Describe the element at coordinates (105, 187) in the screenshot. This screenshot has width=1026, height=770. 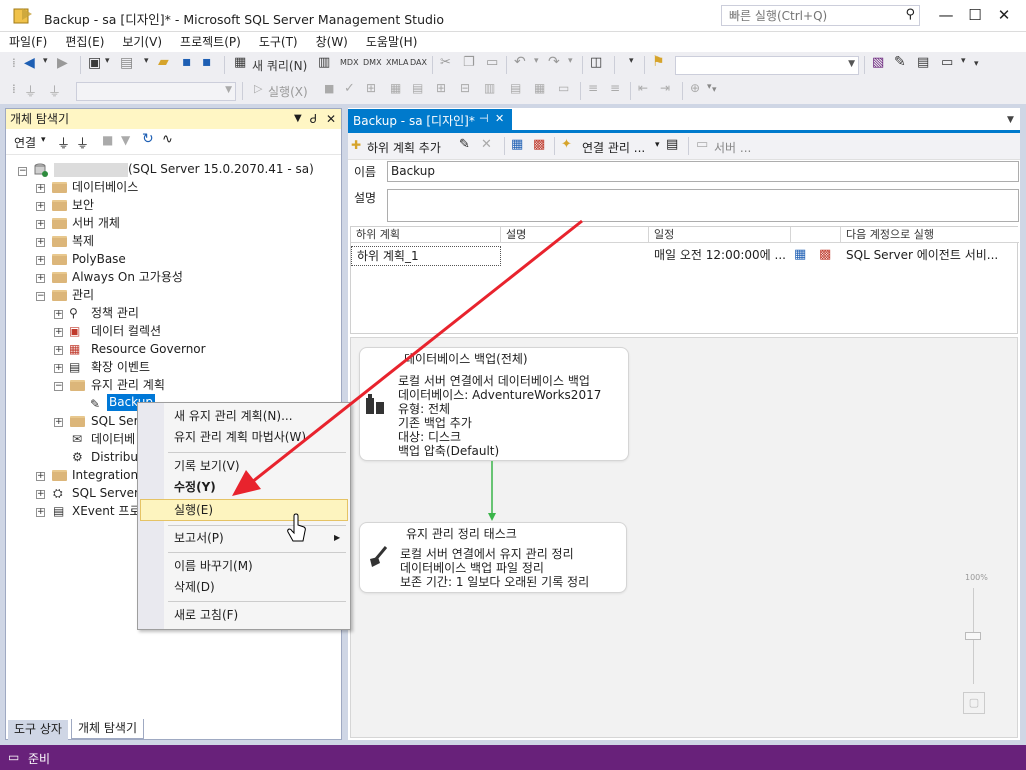
I see `tree-item-databases: 데이터베이스` at that location.